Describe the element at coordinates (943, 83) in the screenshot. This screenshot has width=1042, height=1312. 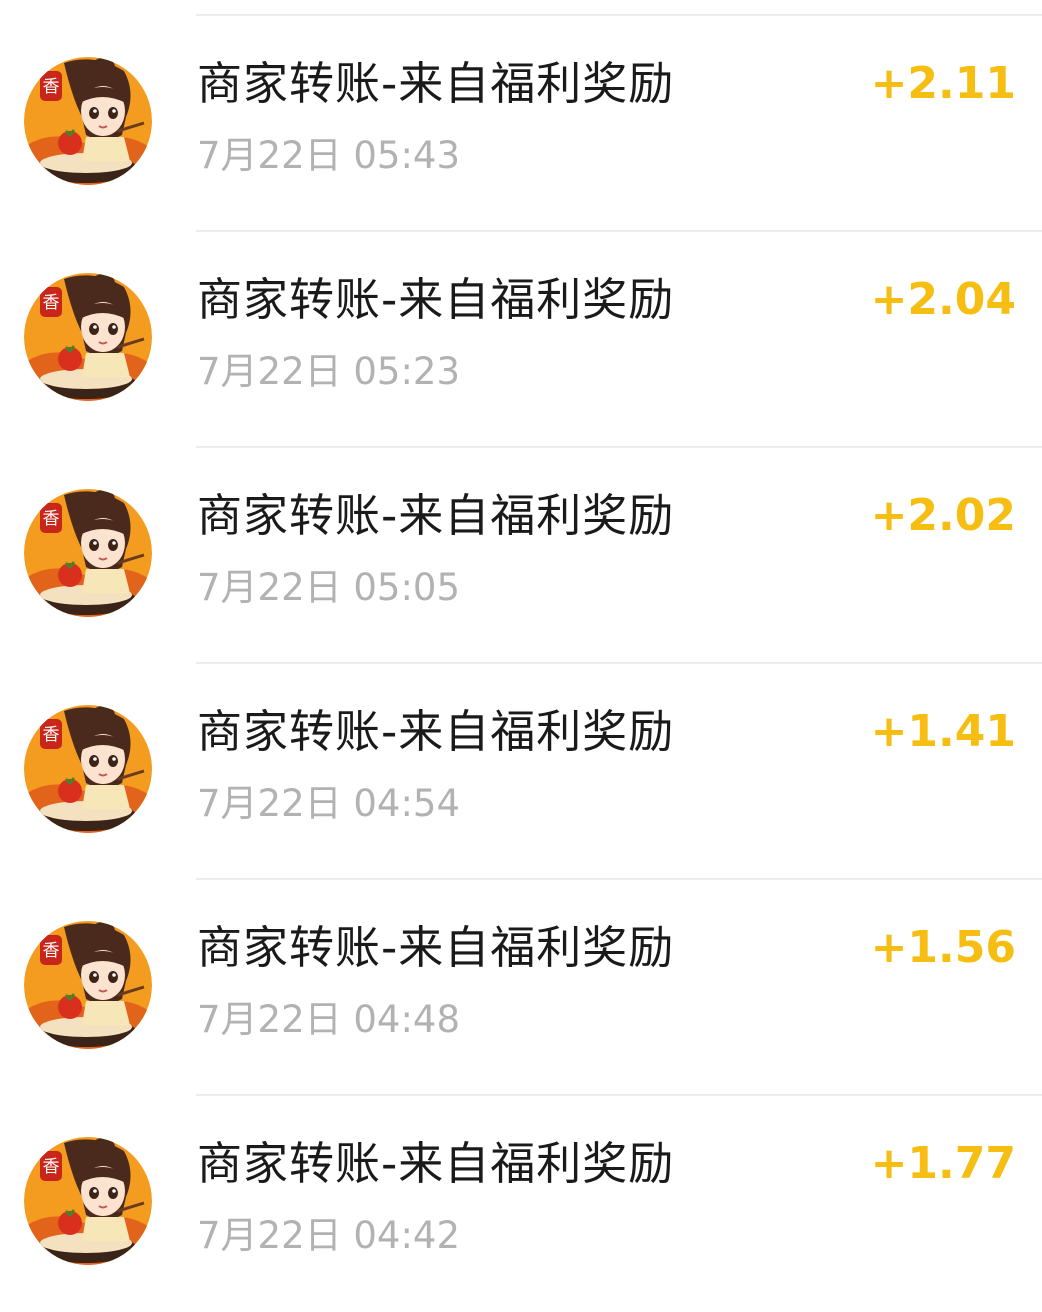
I see `transaction-amount: +2.11` at that location.